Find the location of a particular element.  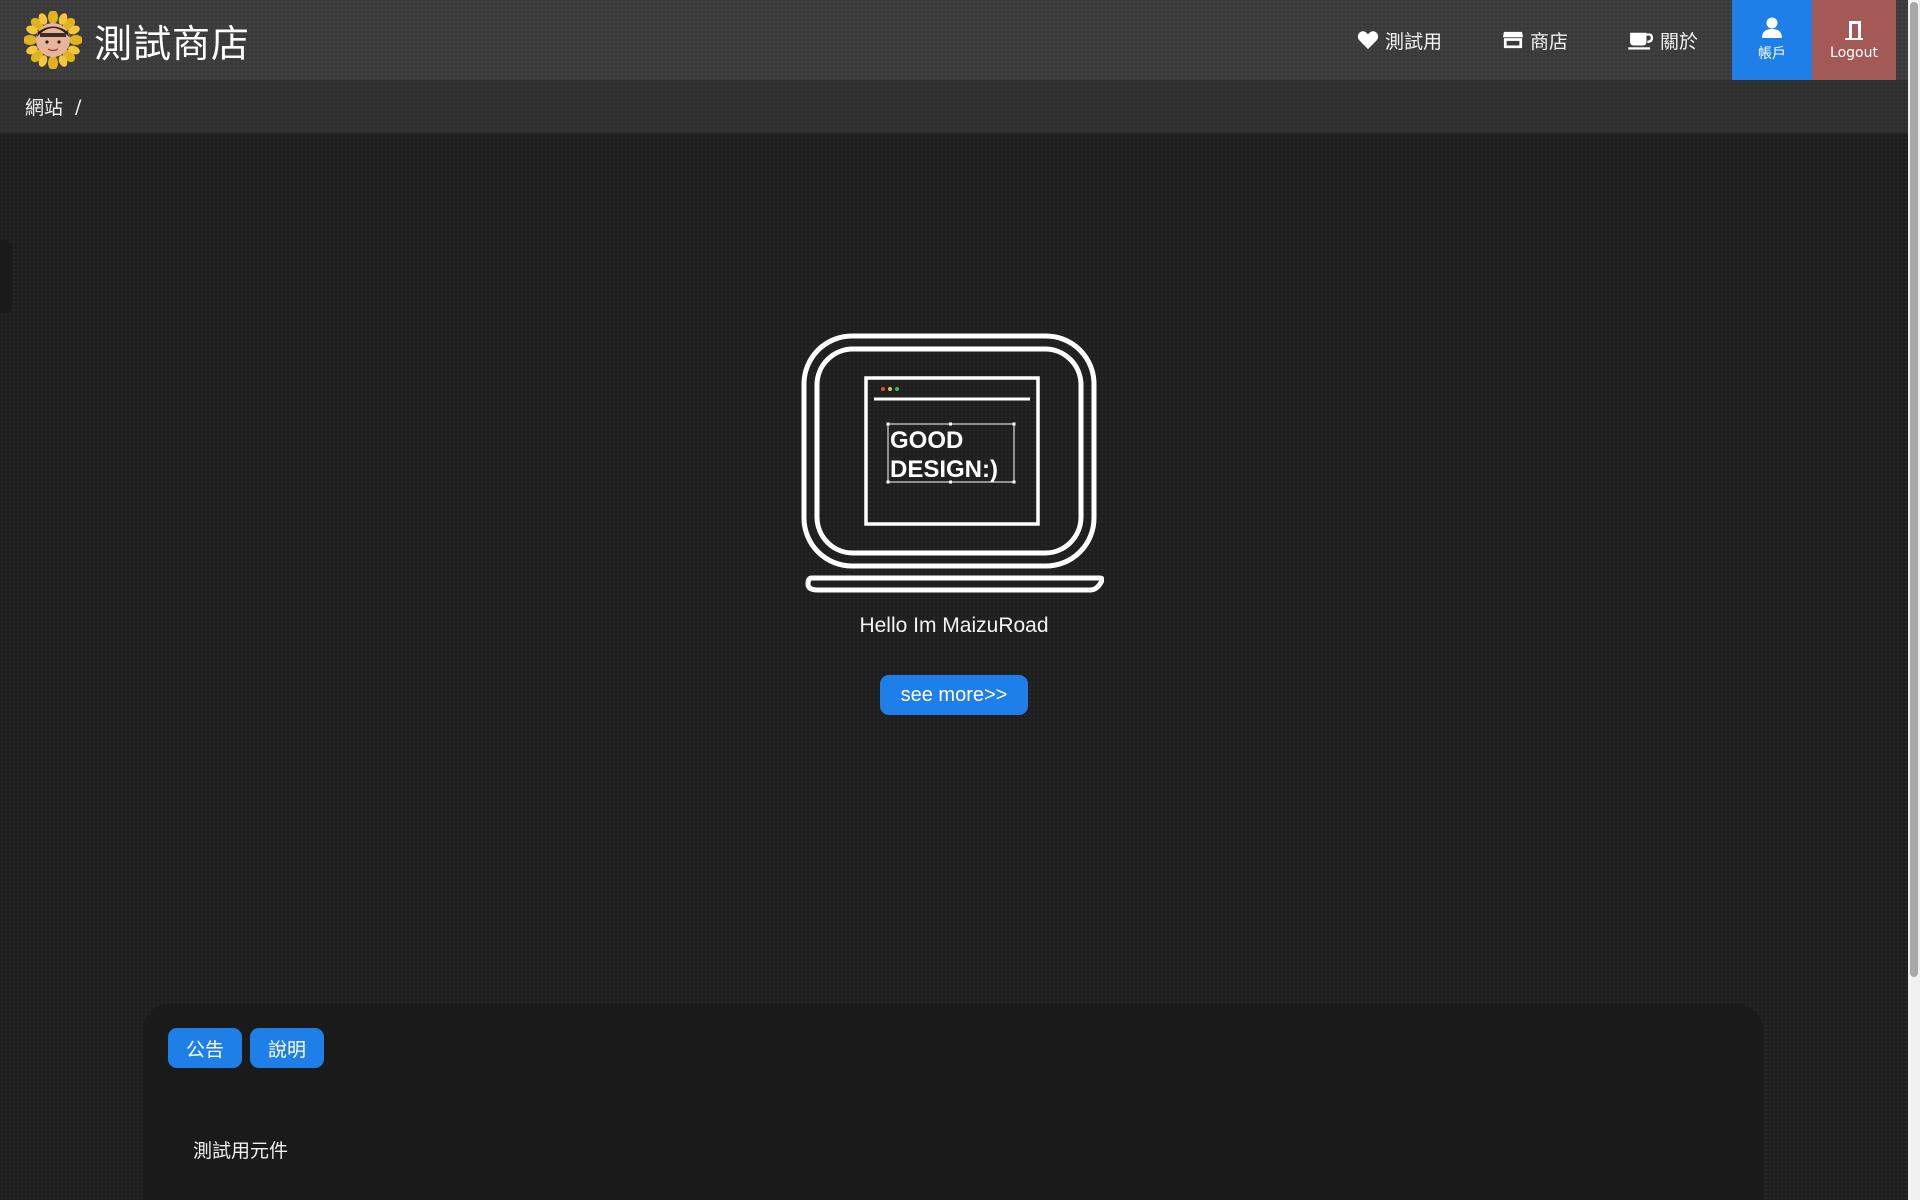

nav-links: 測試用 商店 關於 is located at coordinates (1497, 40).